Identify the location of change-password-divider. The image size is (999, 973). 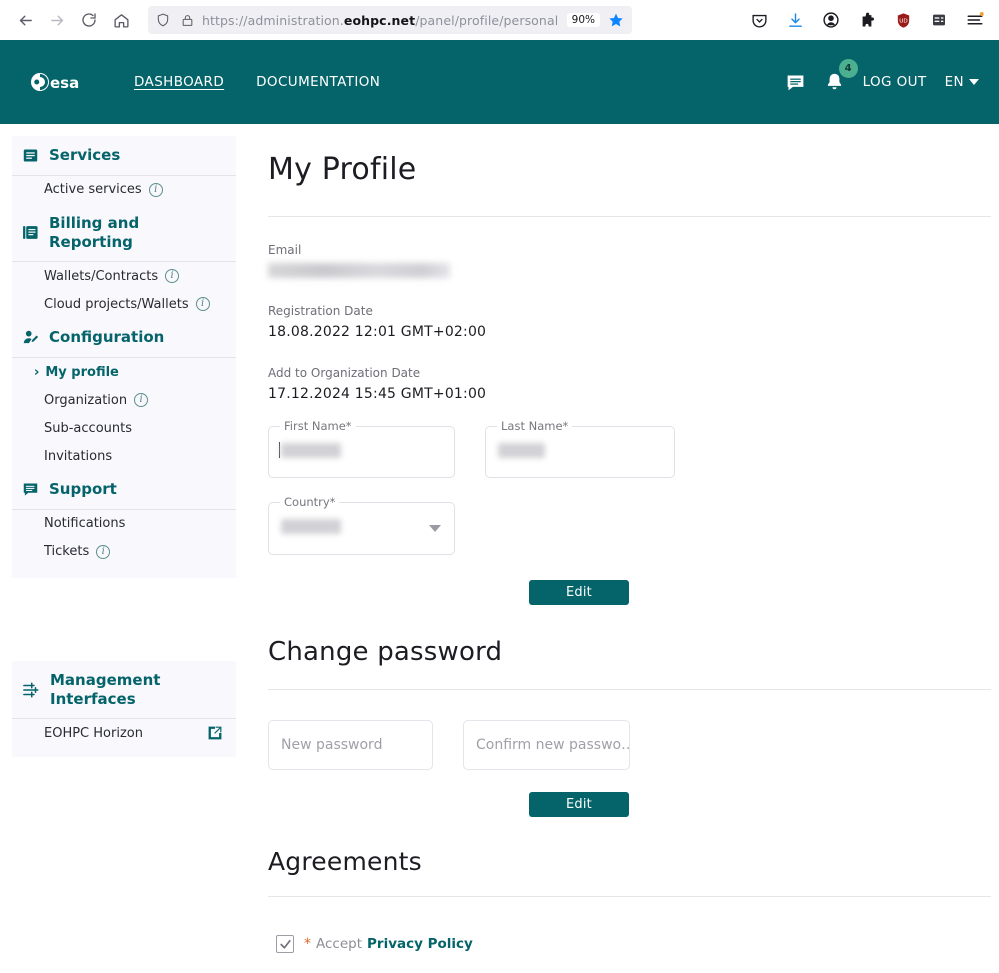
(629, 689).